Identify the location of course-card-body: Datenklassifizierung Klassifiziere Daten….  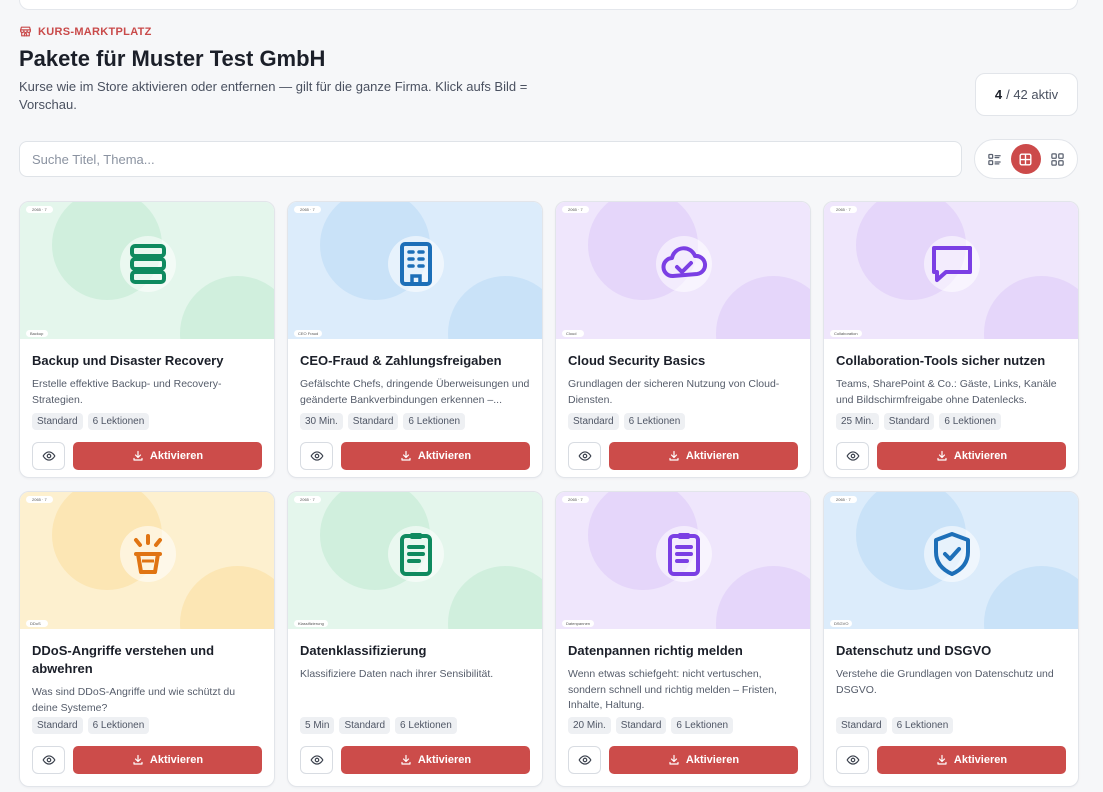
(415, 681).